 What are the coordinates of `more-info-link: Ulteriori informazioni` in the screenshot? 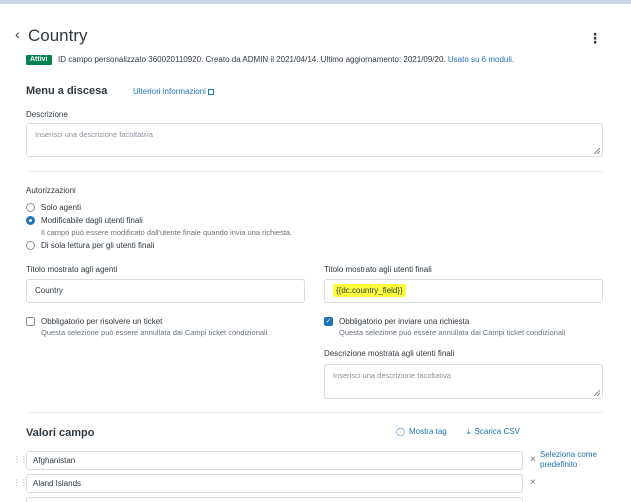 It's located at (173, 91).